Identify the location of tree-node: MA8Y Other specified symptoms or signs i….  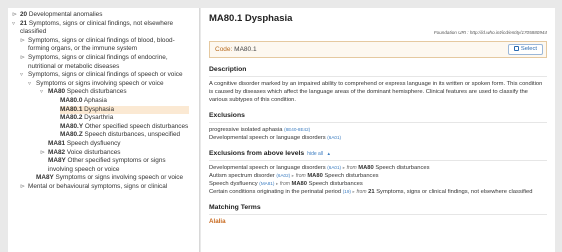
(100, 165).